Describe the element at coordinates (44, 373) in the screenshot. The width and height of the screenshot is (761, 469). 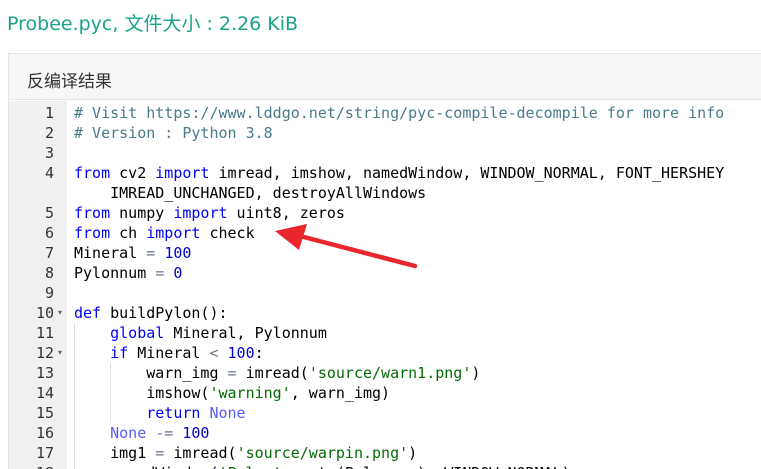
I see `line-number: 13` at that location.